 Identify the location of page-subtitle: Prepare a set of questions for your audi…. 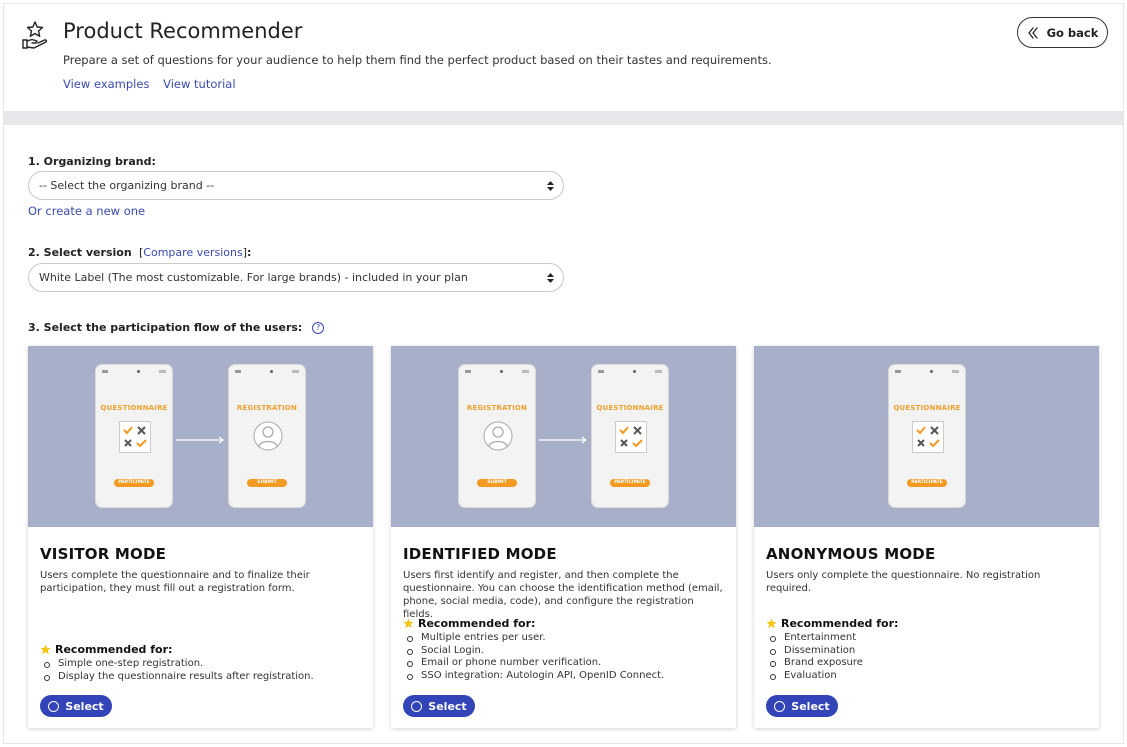
(417, 60).